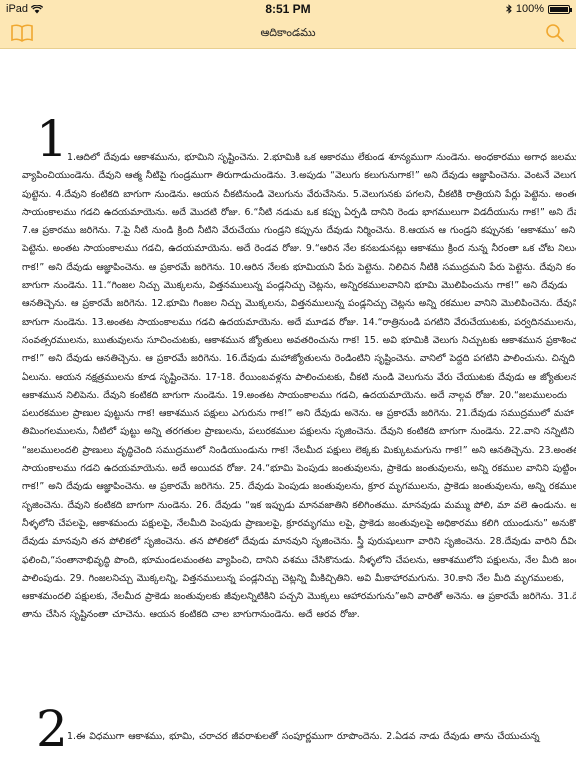 Image resolution: width=576 pixels, height=768 pixels. I want to click on navigation-bar: ఆదికాండము, so click(288, 33).